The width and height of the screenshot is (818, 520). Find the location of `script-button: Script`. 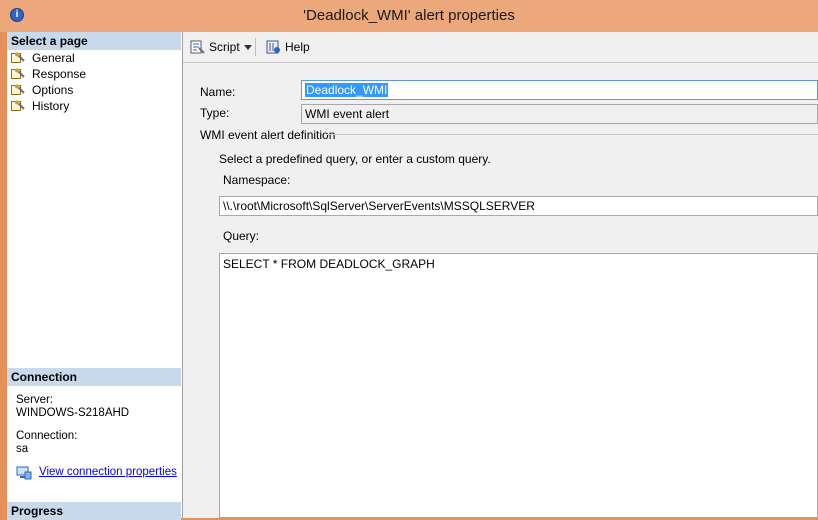

script-button: Script is located at coordinates (213, 47).